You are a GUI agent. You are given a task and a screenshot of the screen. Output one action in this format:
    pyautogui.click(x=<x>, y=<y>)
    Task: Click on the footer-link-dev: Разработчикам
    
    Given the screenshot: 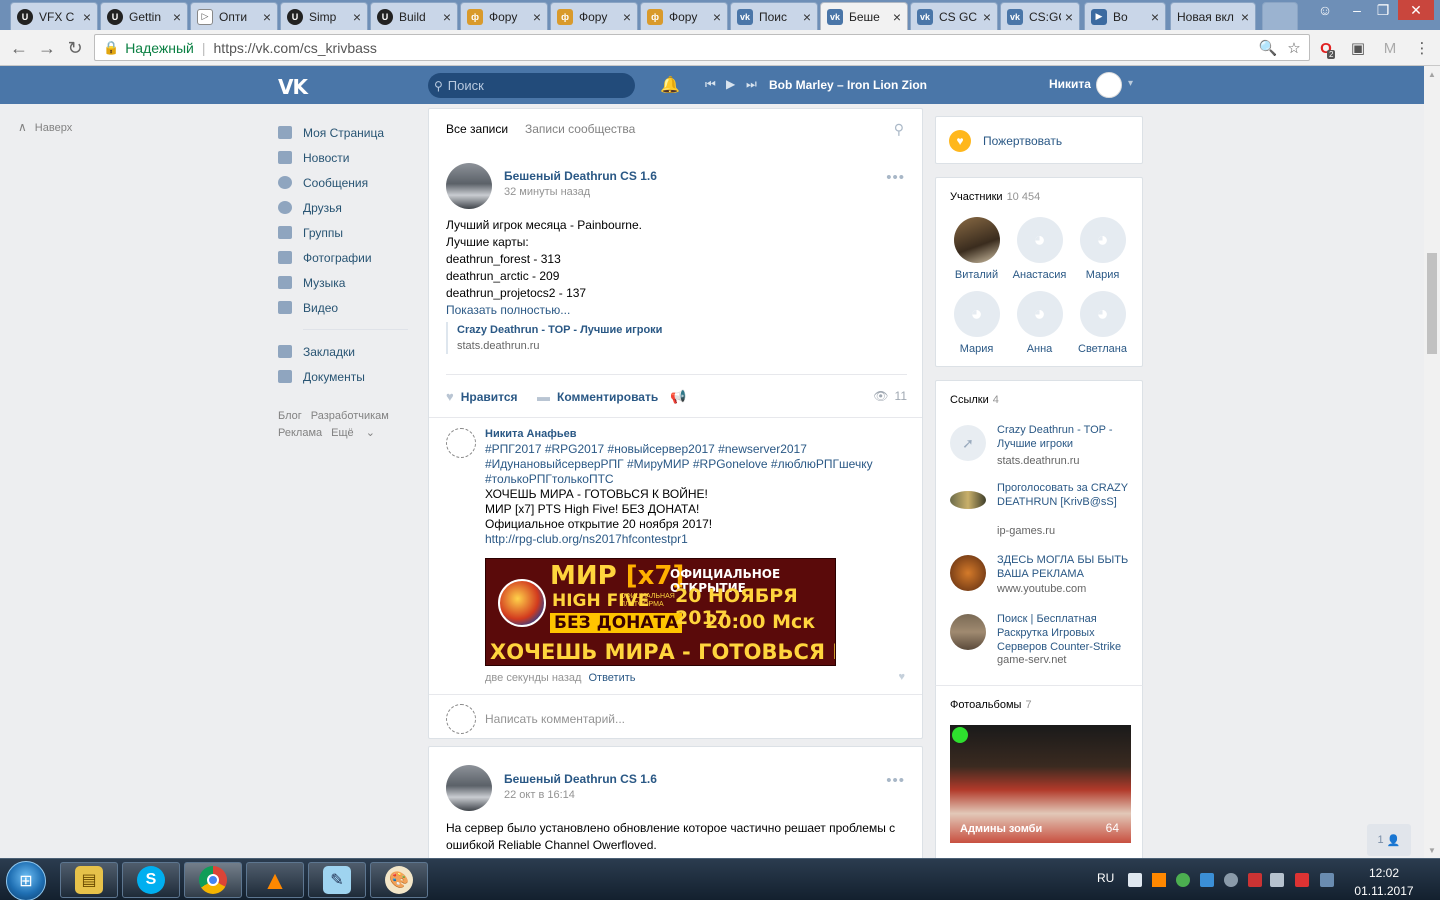 What is the action you would take?
    pyautogui.click(x=350, y=416)
    